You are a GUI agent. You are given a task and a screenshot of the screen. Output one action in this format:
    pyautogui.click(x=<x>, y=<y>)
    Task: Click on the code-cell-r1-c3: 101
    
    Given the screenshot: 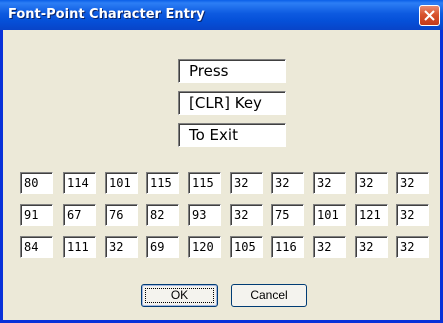 What is the action you would take?
    pyautogui.click(x=121, y=183)
    